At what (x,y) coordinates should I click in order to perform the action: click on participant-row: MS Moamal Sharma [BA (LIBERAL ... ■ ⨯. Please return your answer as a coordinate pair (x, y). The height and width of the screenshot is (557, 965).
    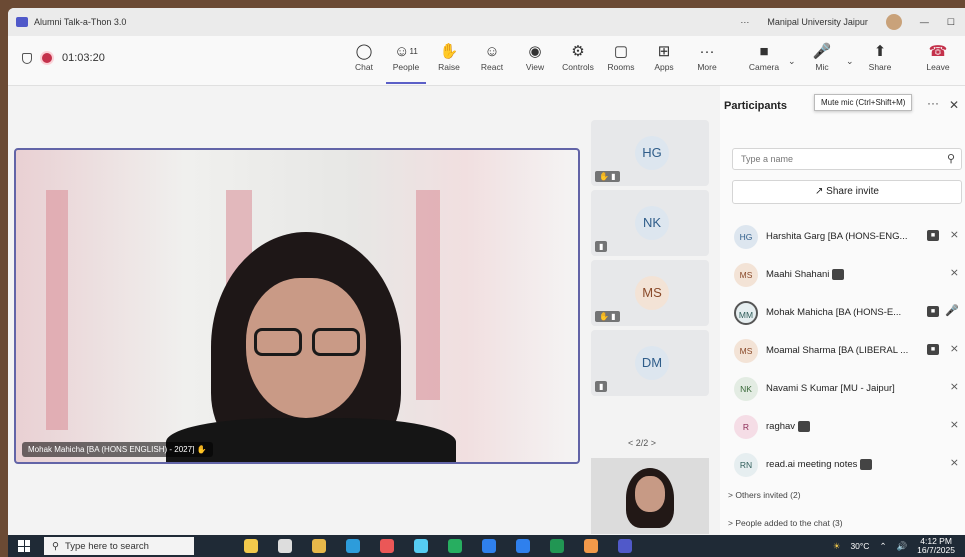
    Looking at the image, I should click on (848, 351).